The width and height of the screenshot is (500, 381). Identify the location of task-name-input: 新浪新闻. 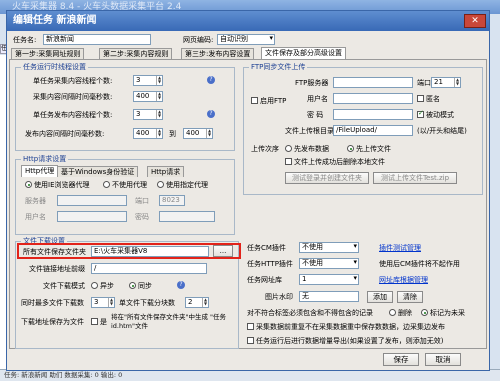
(97, 39).